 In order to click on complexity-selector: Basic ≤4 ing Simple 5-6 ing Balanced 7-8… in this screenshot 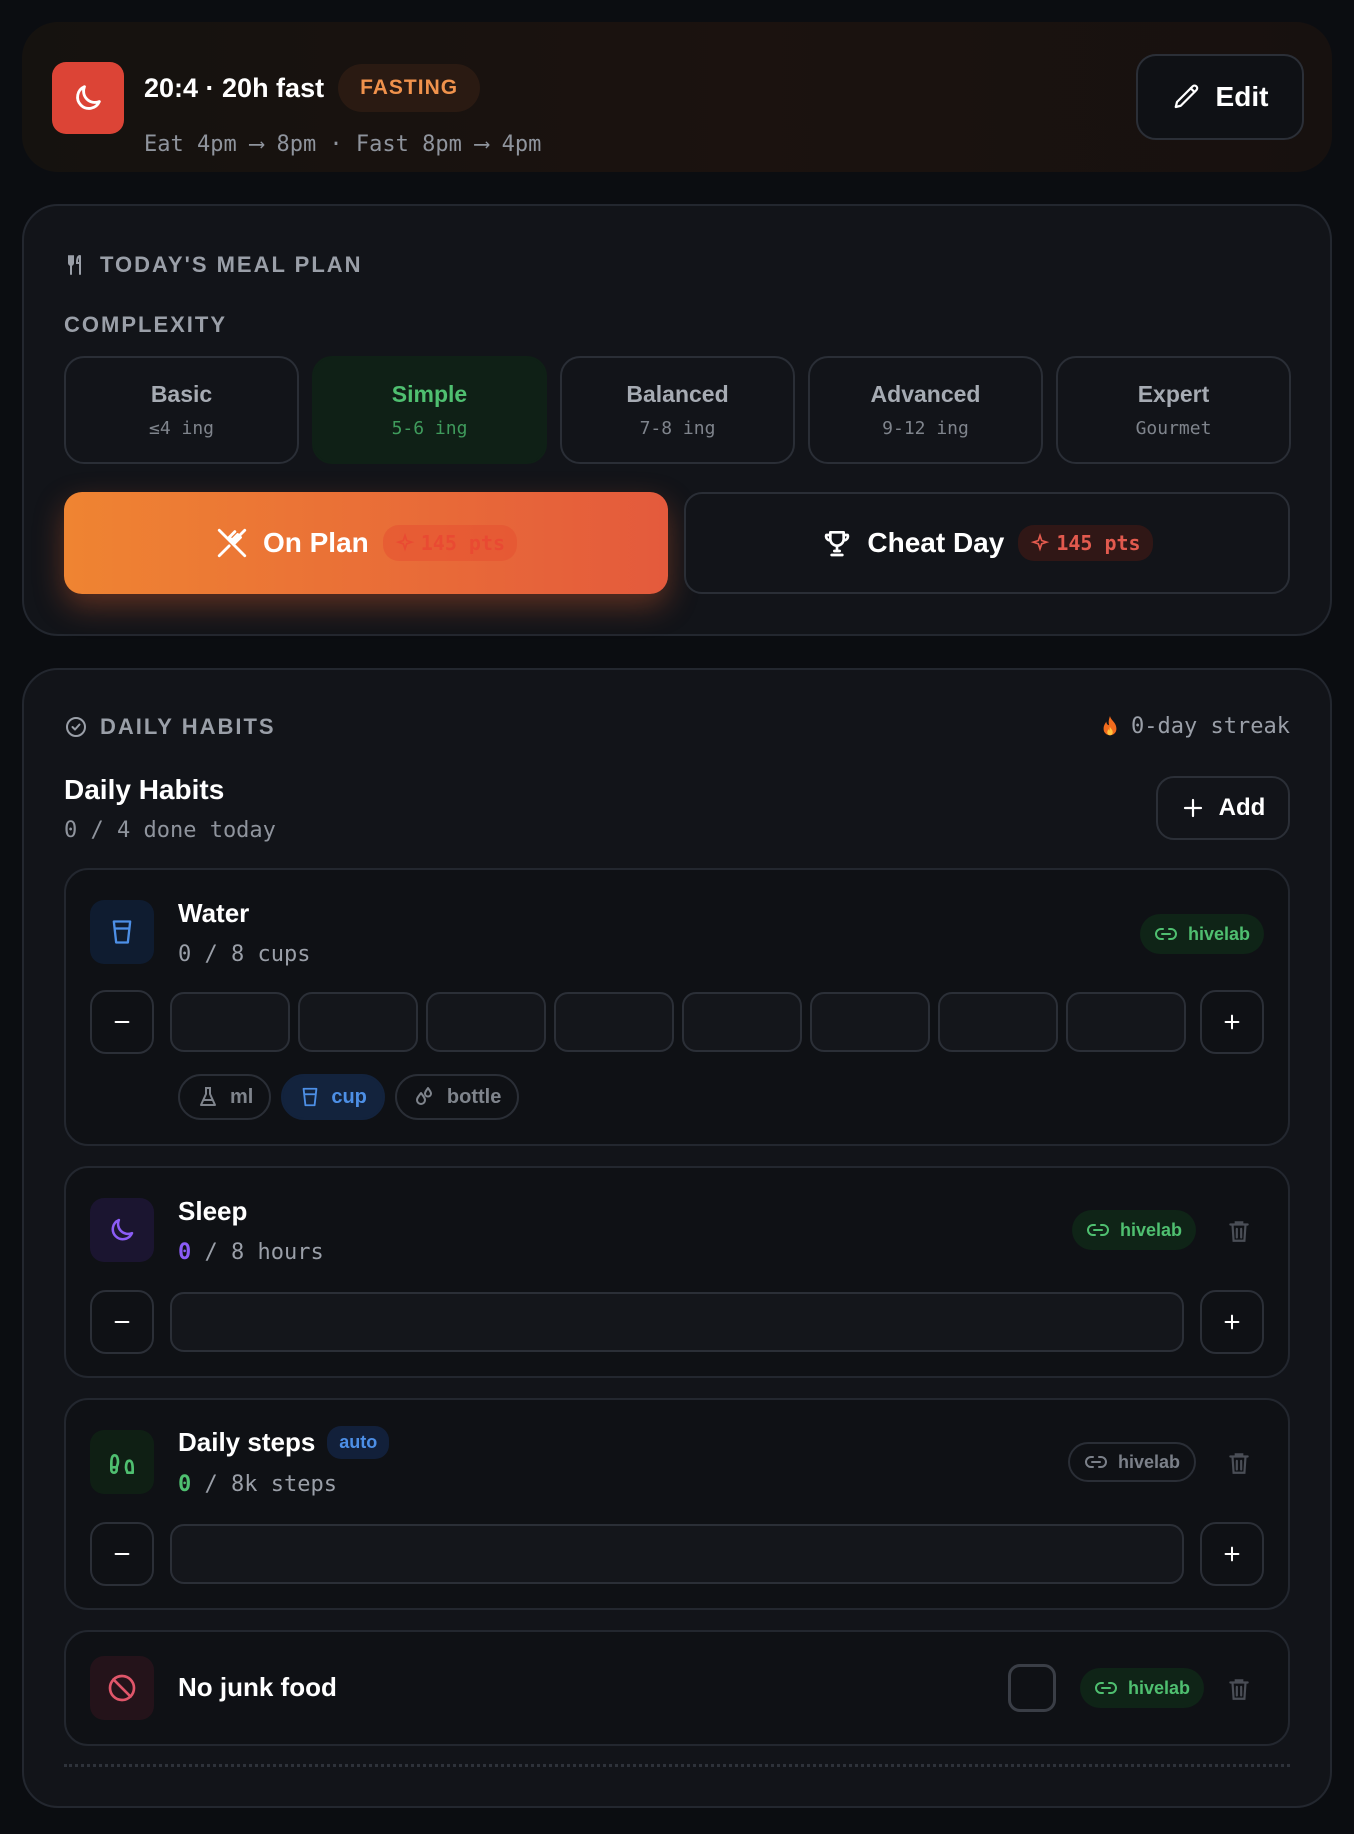, I will do `click(677, 410)`.